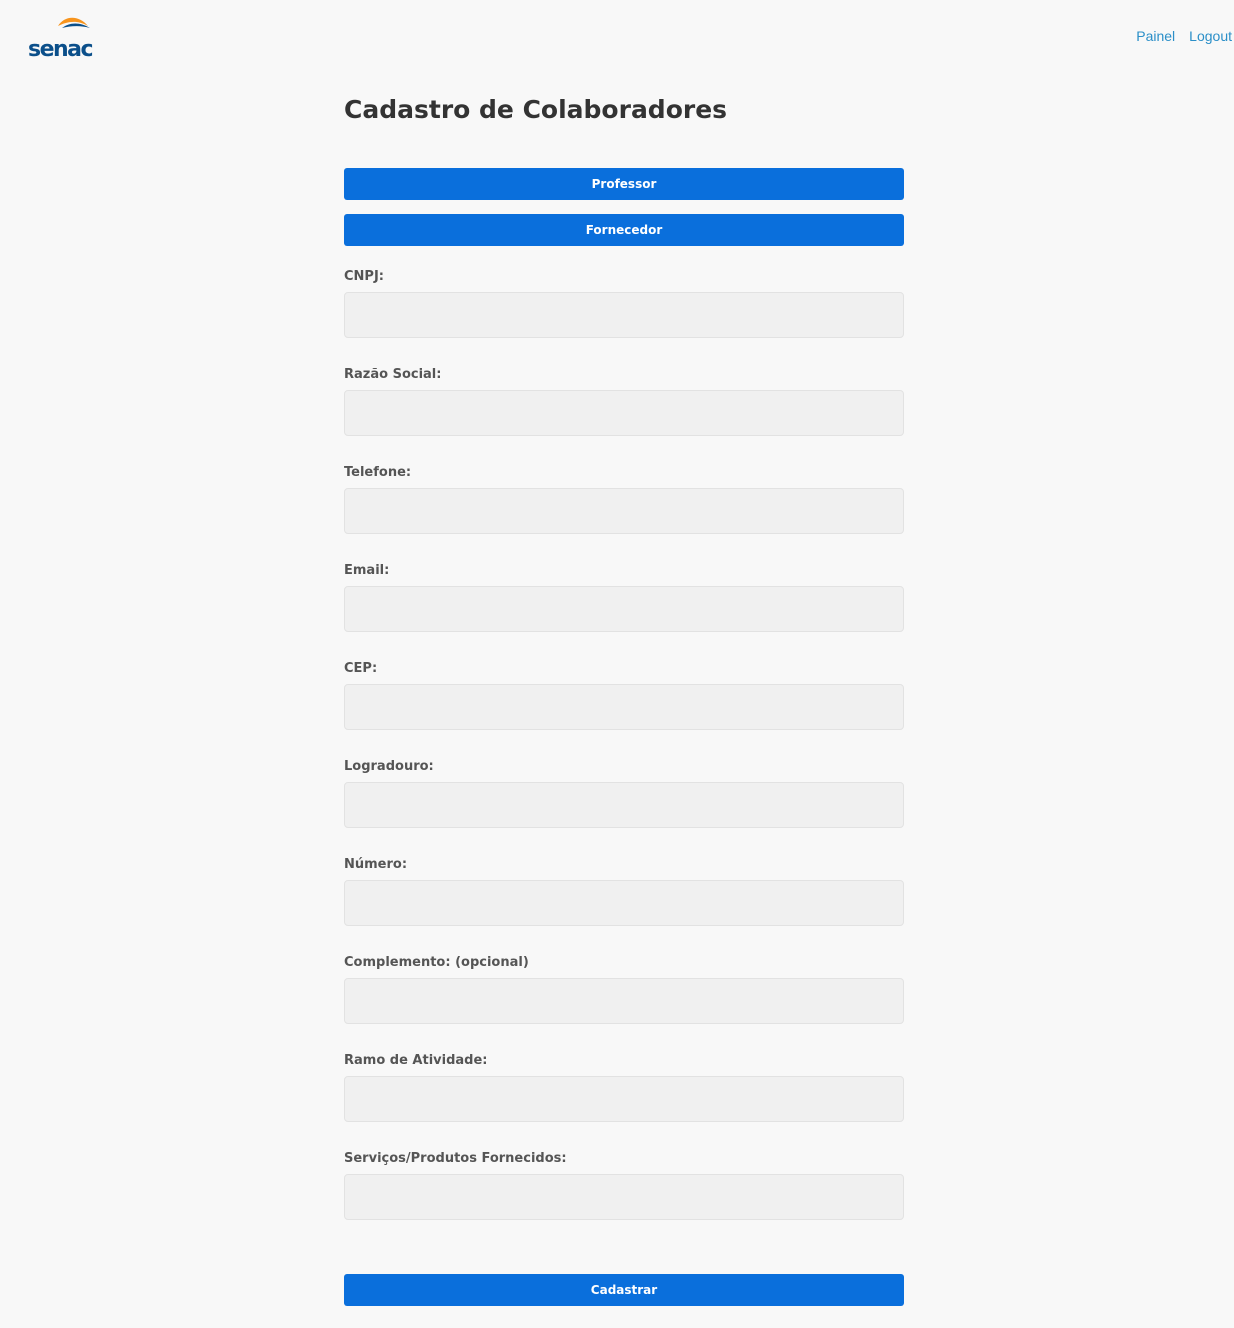  I want to click on servicos-produtos-label: Serviços/Produtos Fornecidos:, so click(455, 1158).